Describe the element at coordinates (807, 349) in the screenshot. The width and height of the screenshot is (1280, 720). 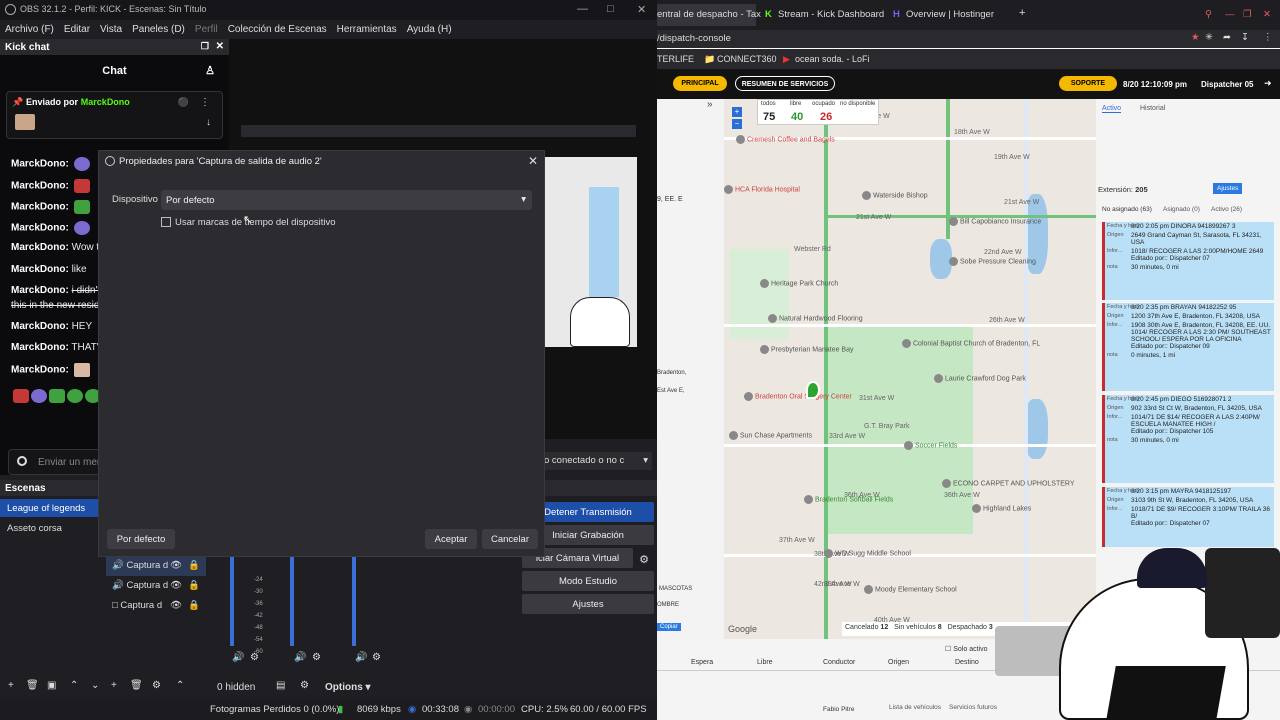
I see `poi-presbyterian: Presbyterian Manatee Bay` at that location.